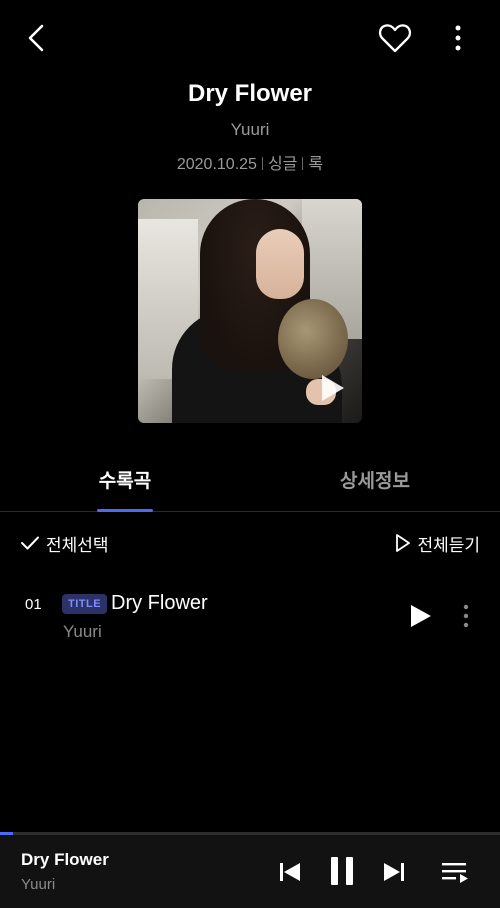  What do you see at coordinates (30, 543) in the screenshot?
I see `check-icon` at bounding box center [30, 543].